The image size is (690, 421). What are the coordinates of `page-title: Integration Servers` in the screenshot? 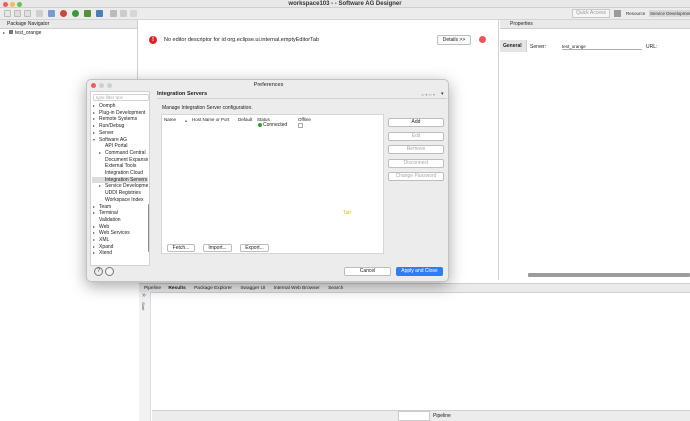 It's located at (182, 94).